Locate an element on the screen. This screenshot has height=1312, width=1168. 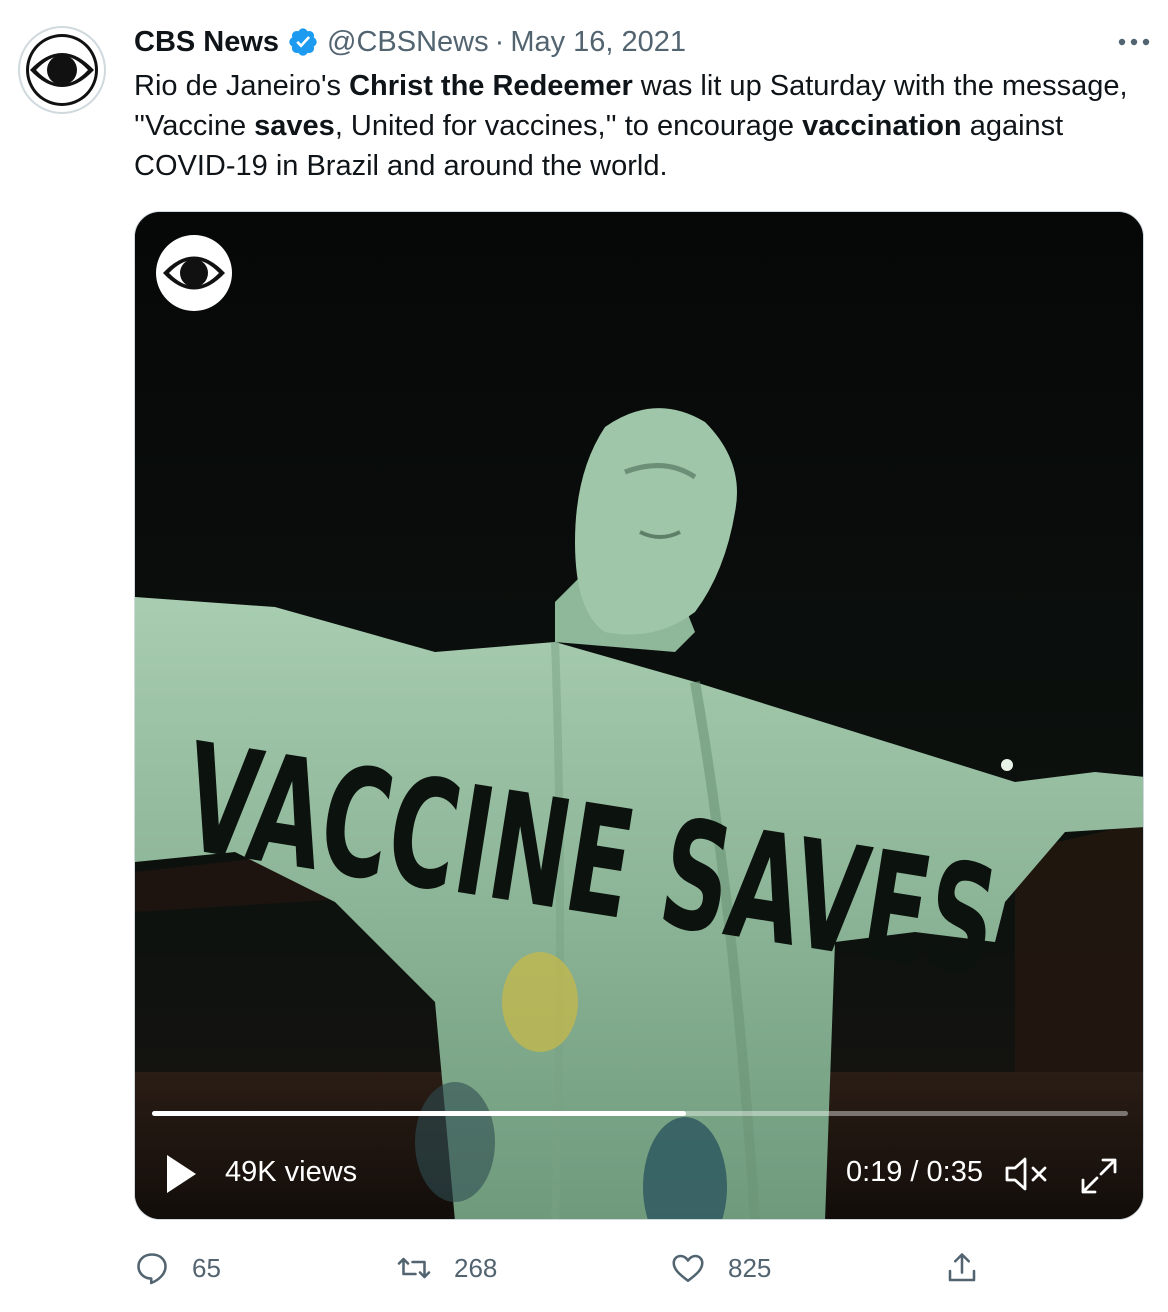
share-button is located at coordinates (973, 1268).